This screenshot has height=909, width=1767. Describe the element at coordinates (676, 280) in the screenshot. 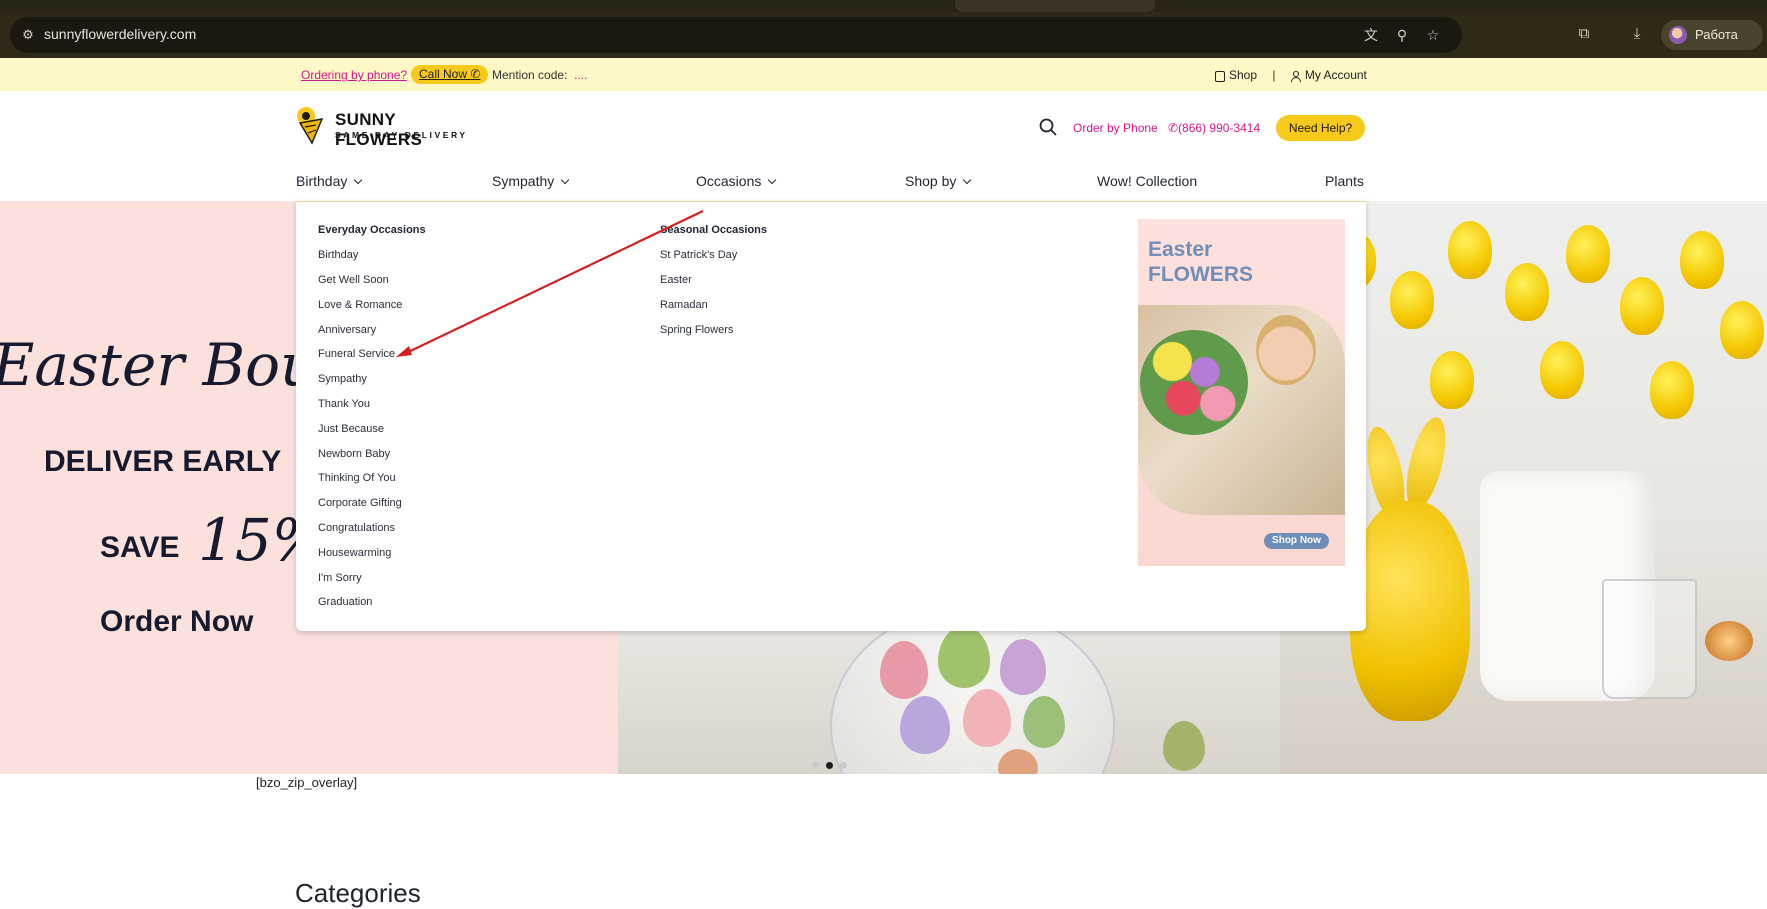

I see `menu-item-easter: Easter` at that location.